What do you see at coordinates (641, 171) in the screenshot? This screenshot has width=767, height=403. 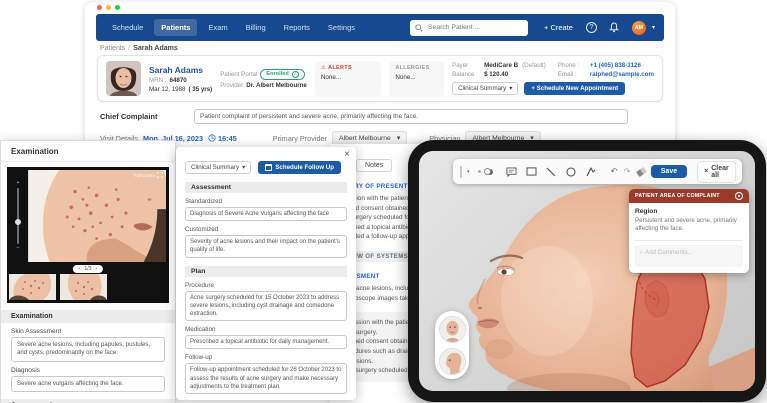 I see `eraser-icon` at bounding box center [641, 171].